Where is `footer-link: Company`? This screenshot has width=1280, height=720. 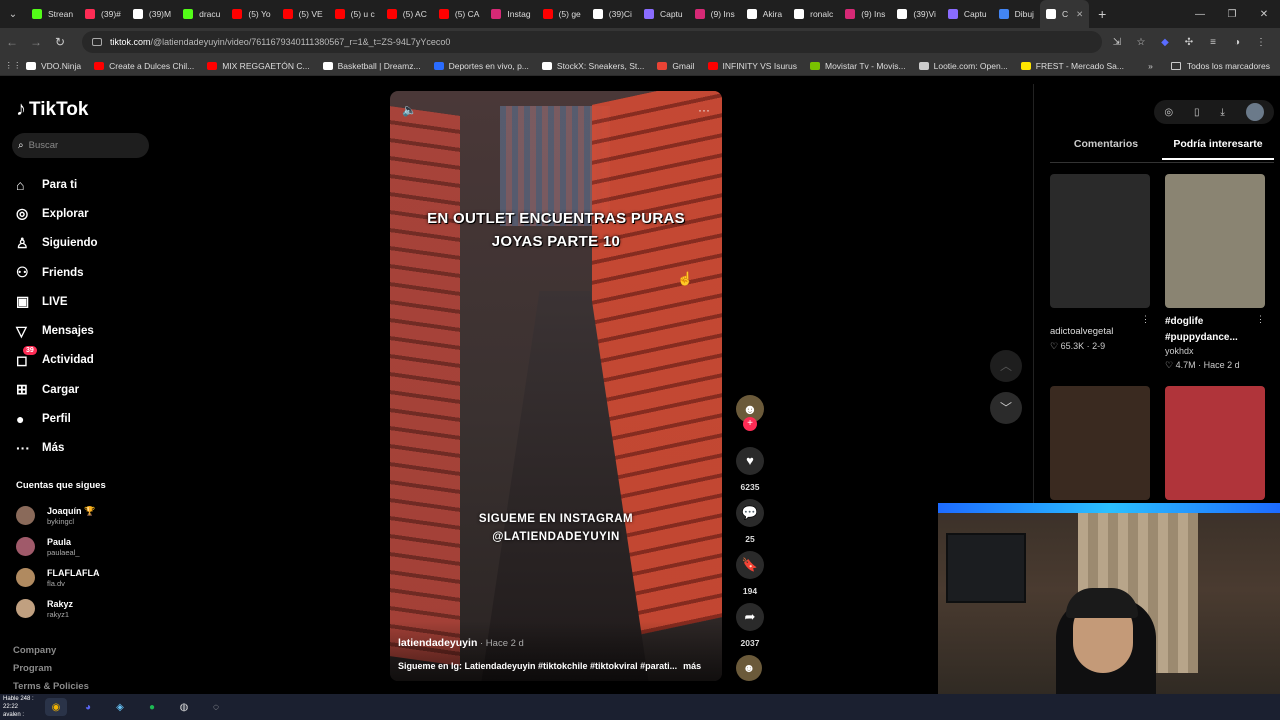 footer-link: Company is located at coordinates (51, 654).